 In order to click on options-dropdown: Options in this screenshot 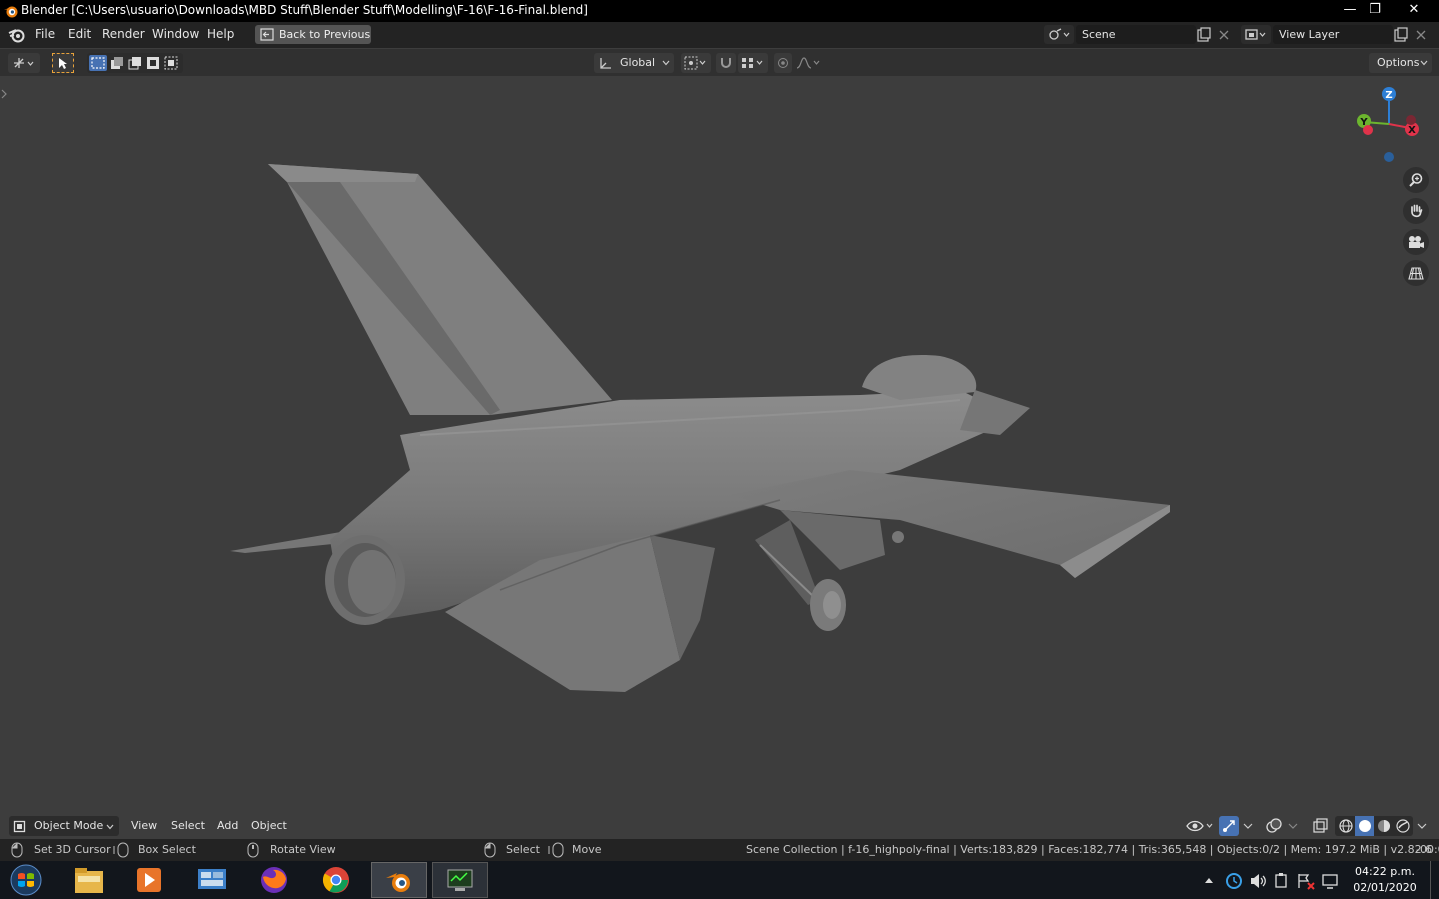, I will do `click(1400, 63)`.